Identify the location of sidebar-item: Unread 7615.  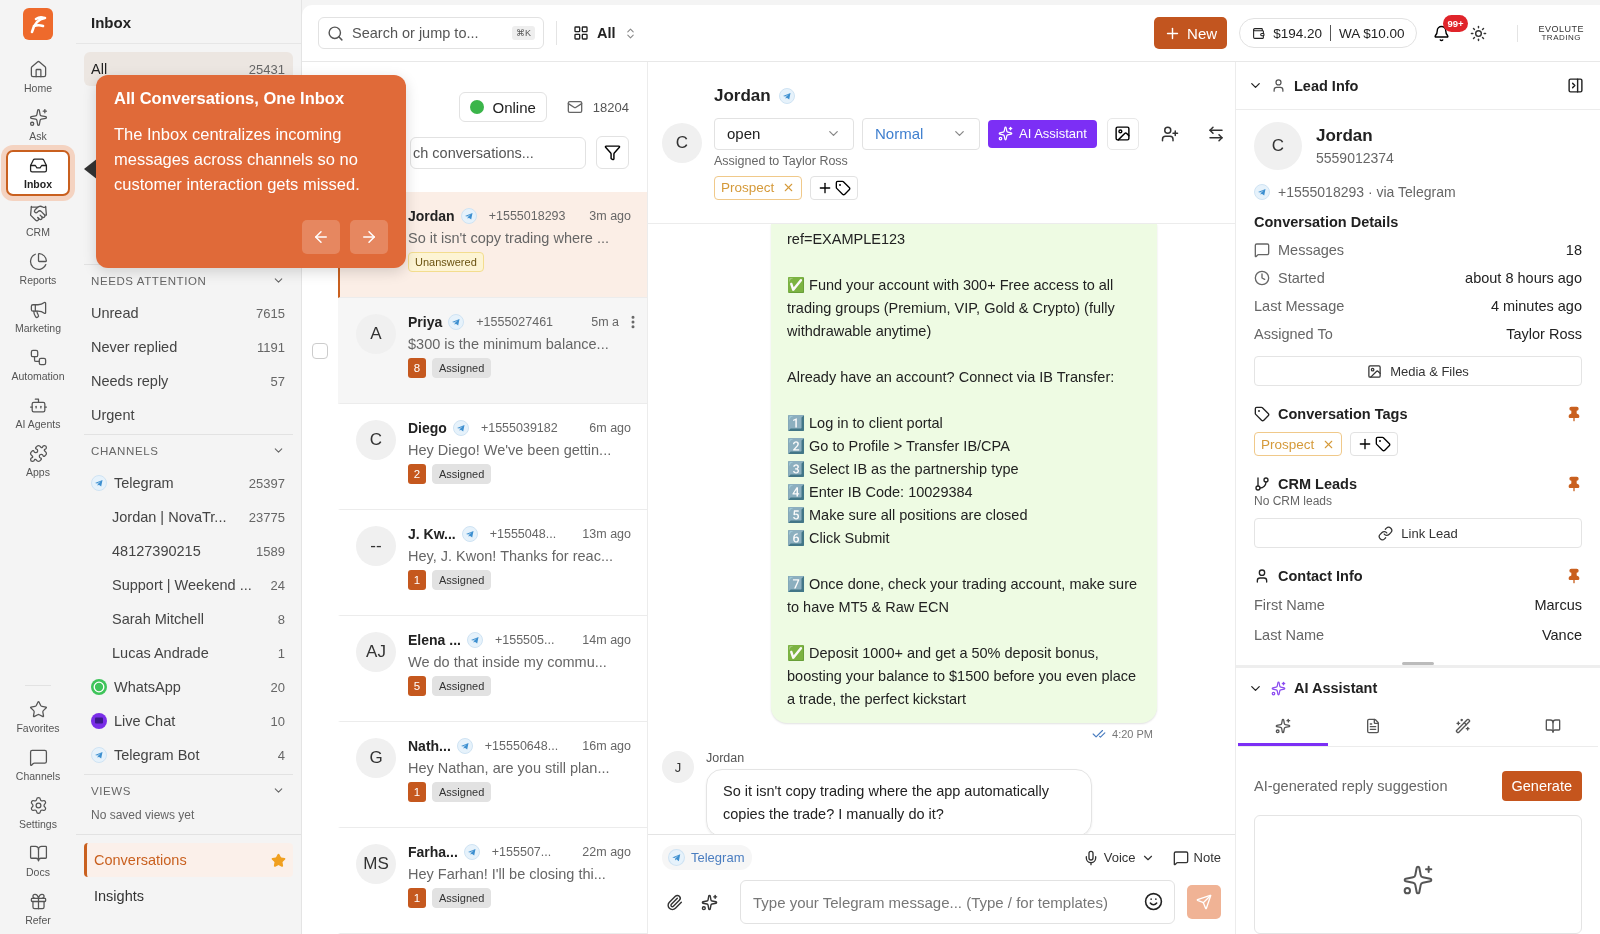
(188, 313).